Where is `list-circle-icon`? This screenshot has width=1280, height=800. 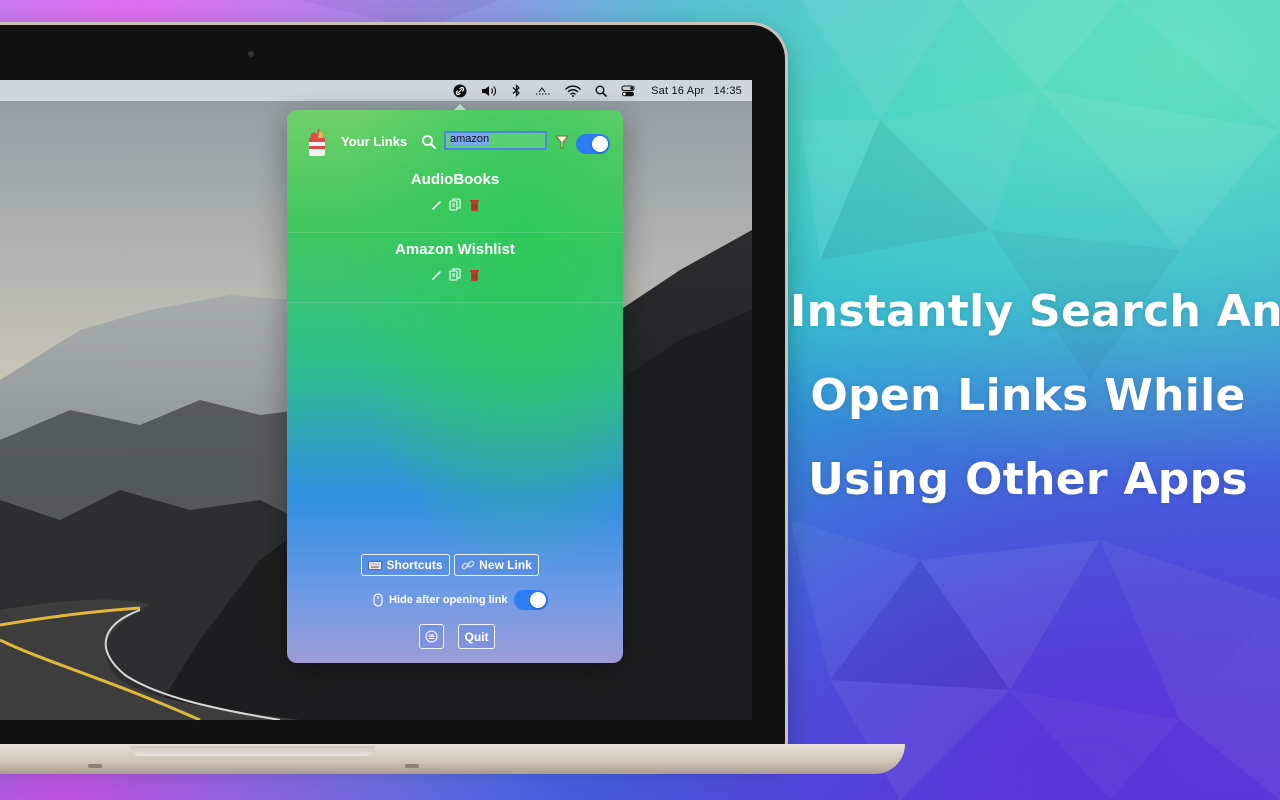
list-circle-icon is located at coordinates (431, 636).